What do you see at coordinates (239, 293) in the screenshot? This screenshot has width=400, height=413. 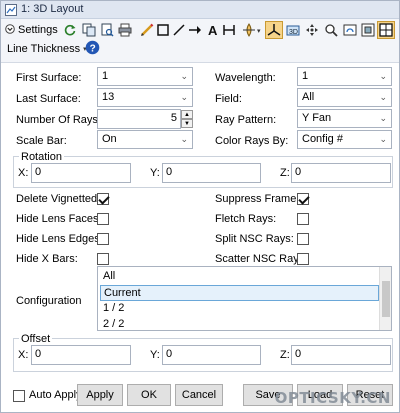 I see `list-item-selected: Current` at bounding box center [239, 293].